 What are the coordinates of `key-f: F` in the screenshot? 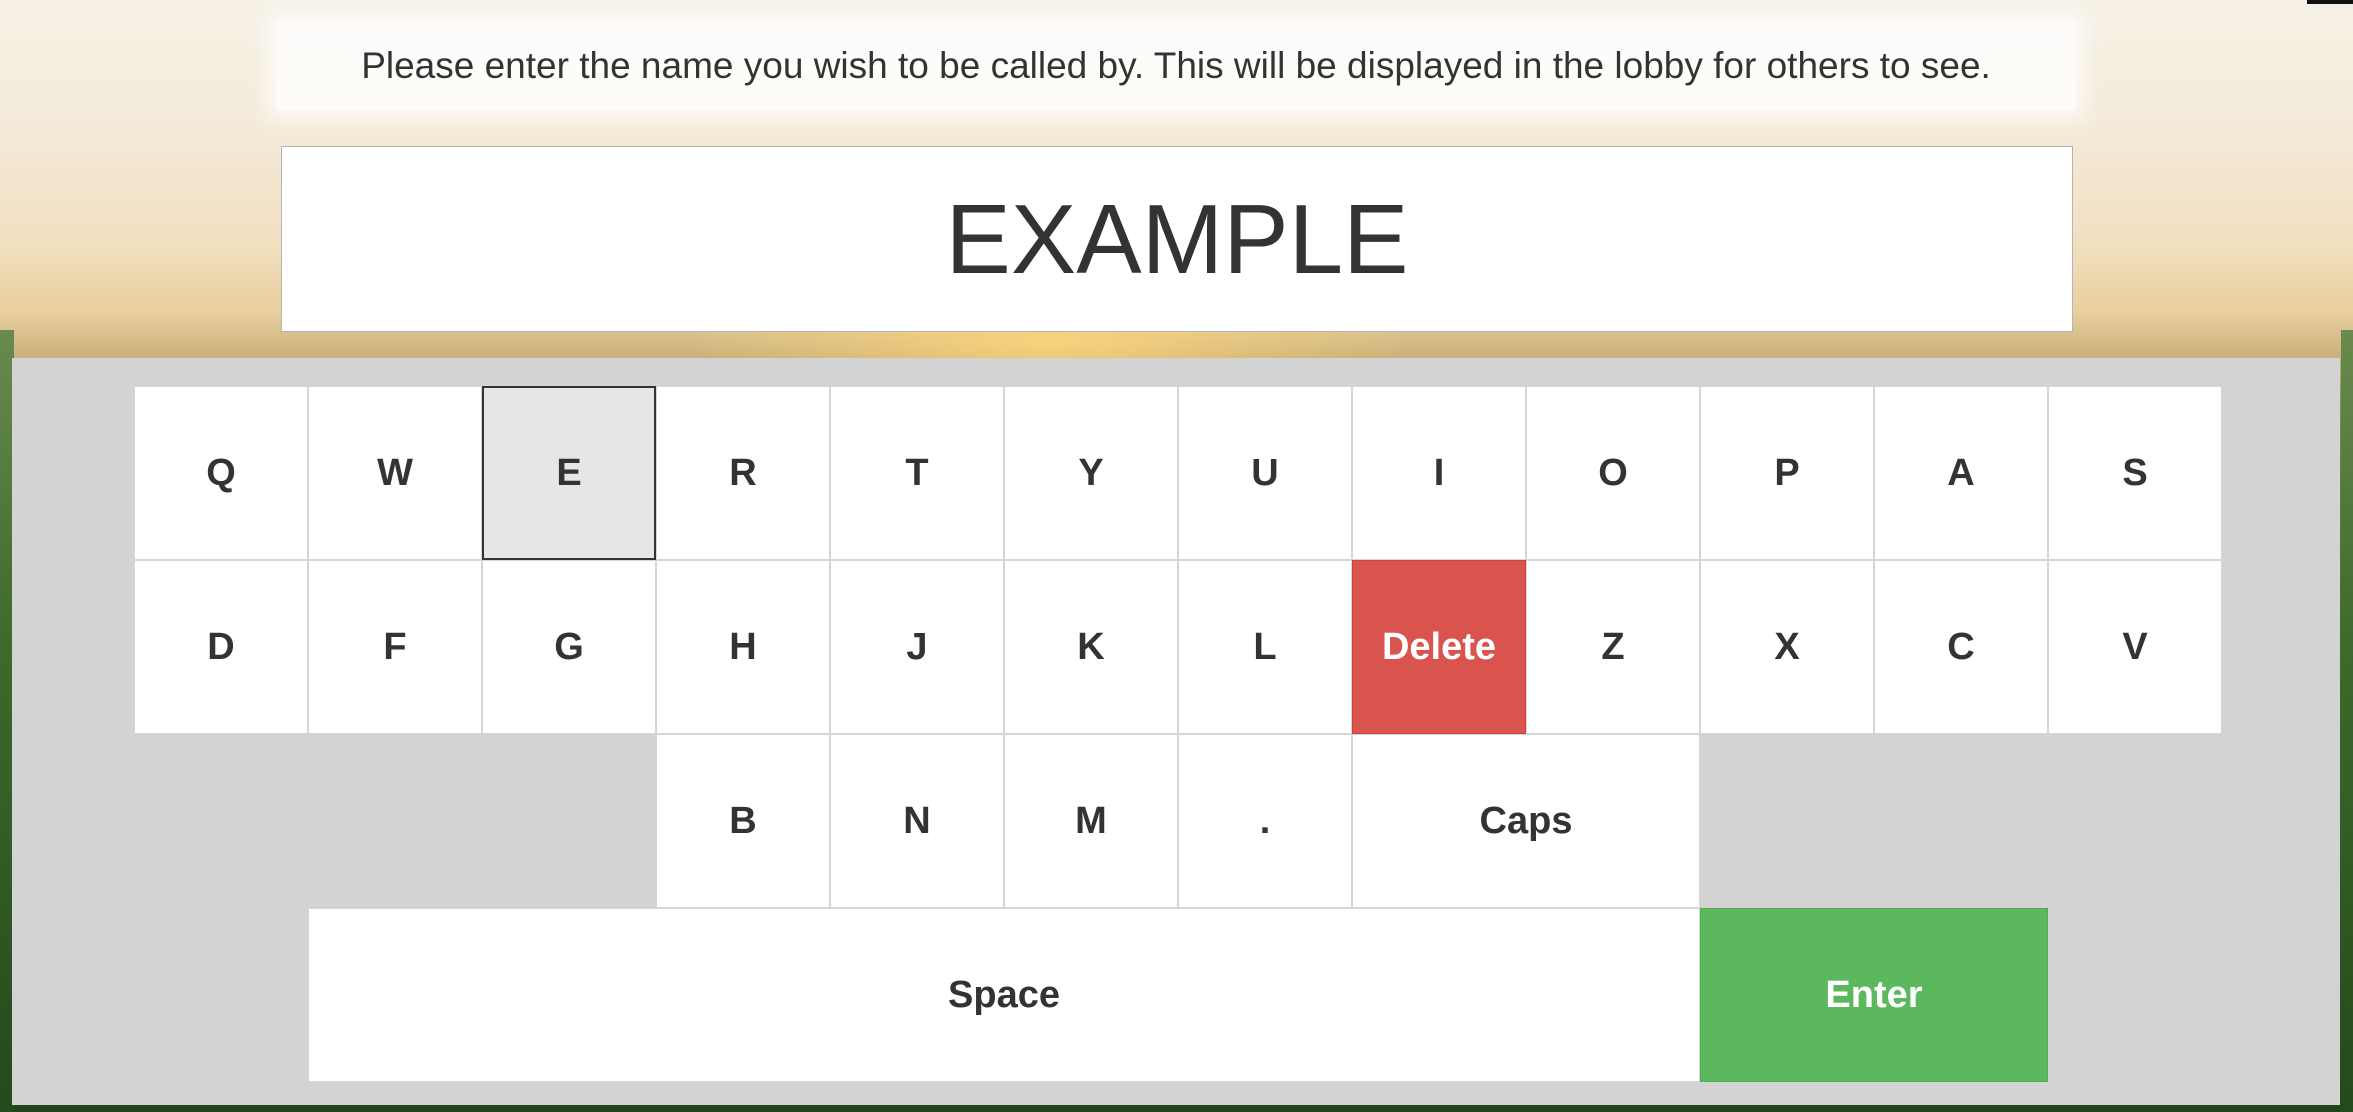 It's located at (395, 647).